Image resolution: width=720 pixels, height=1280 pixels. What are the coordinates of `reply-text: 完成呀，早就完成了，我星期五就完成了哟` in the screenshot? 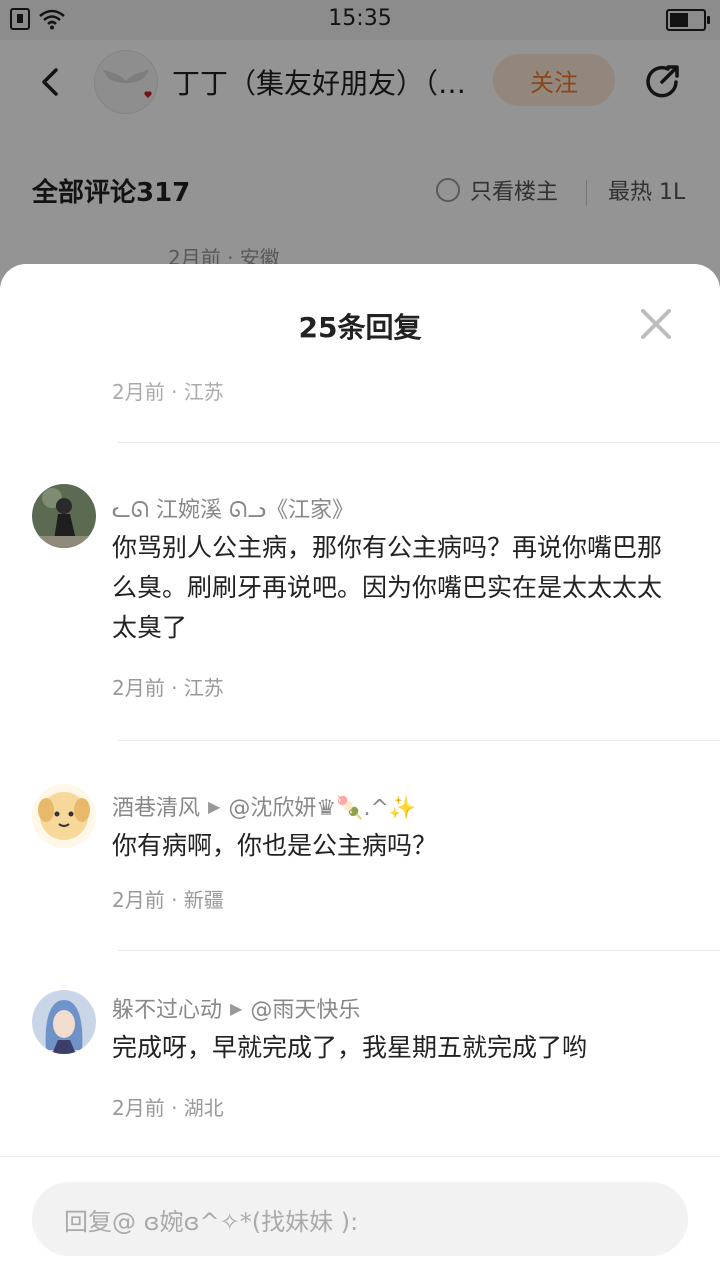 It's located at (350, 1047).